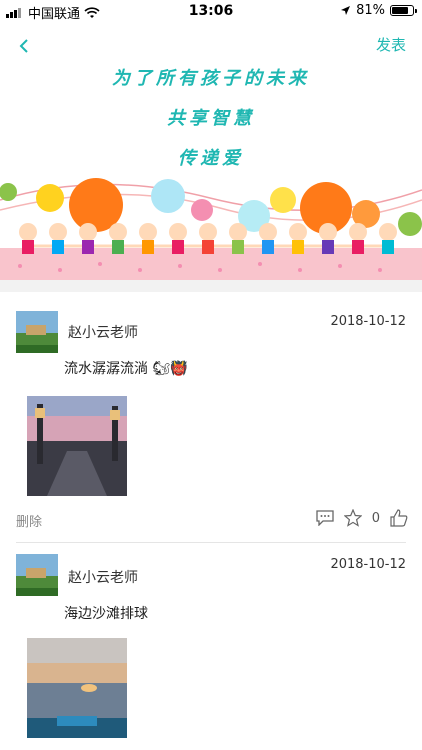 This screenshot has width=422, height=750. I want to click on post-text: 海边沙滩排球, so click(106, 614).